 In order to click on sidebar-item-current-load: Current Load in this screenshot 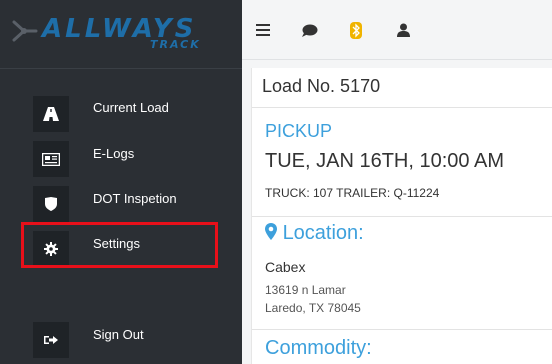, I will do `click(121, 114)`.